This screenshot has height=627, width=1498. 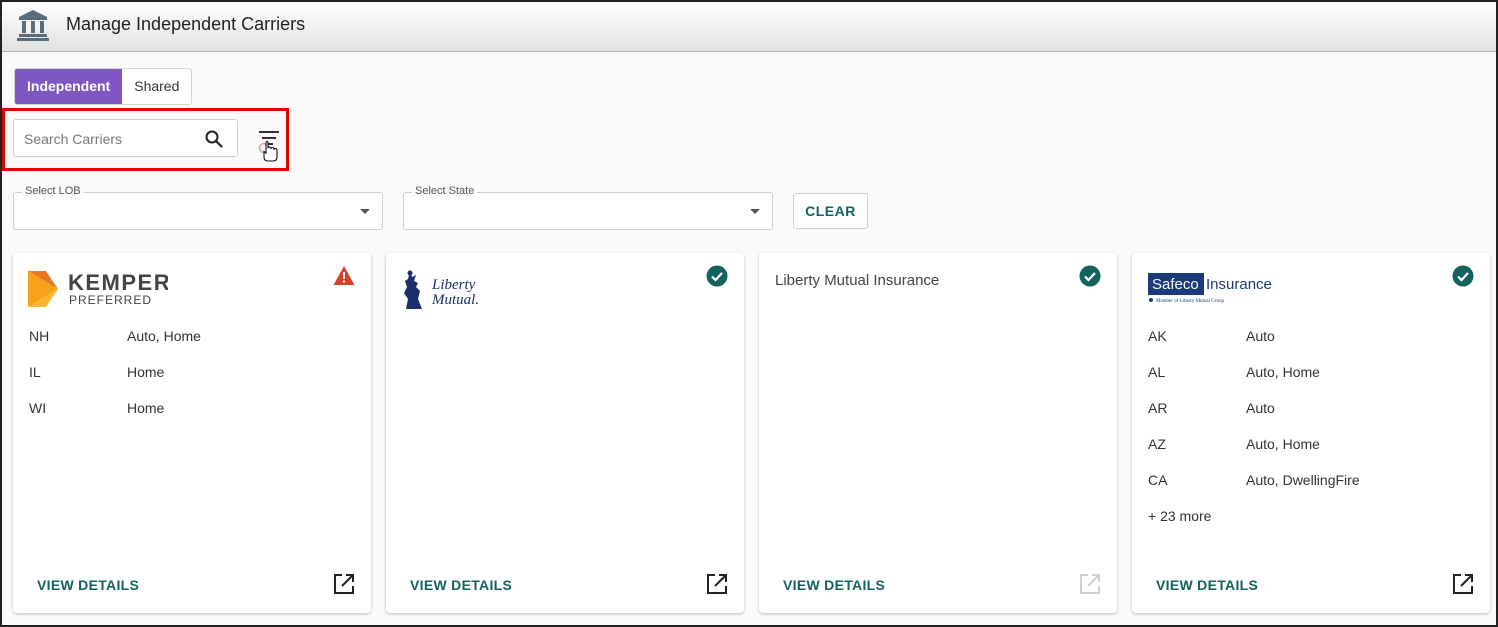 I want to click on carrier-card: Liberty Mutual Insurance VIEW DETAILS, so click(x=938, y=433).